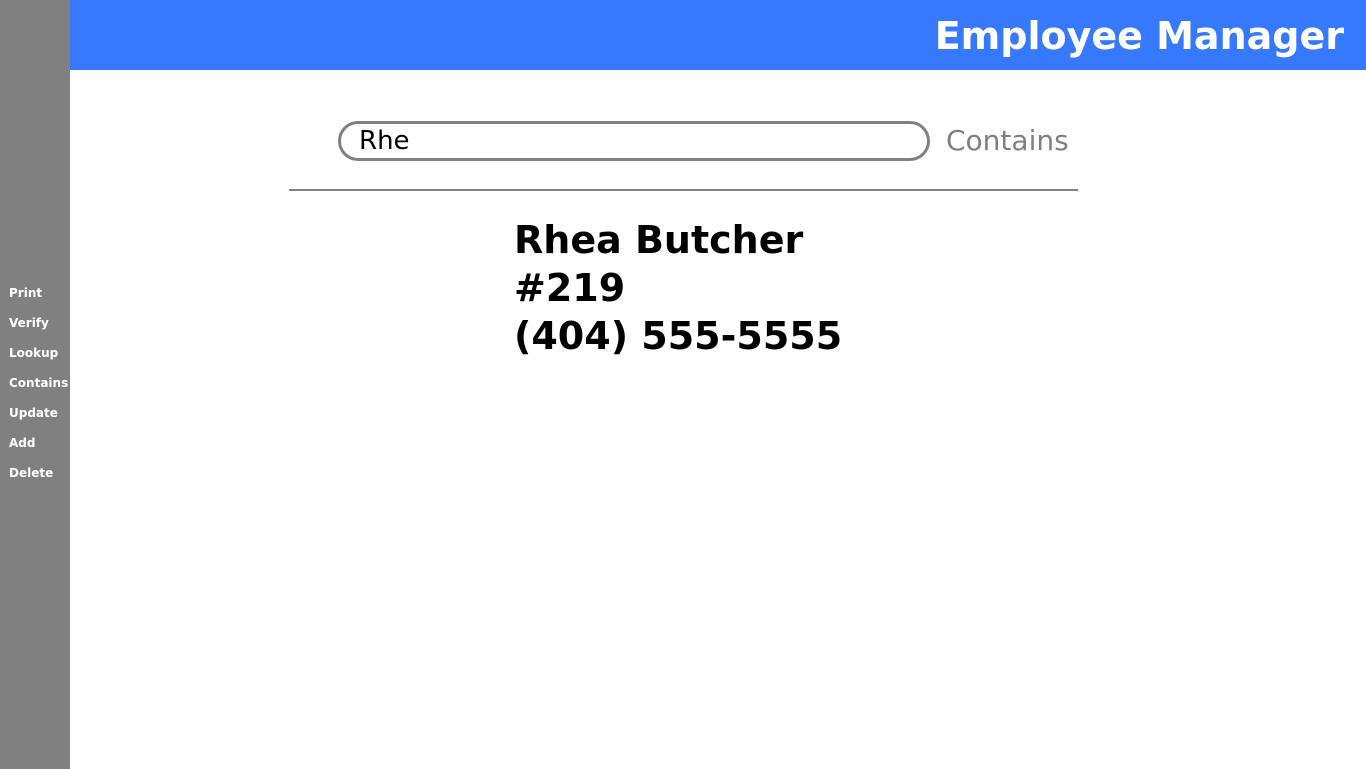 This screenshot has width=1366, height=769. What do you see at coordinates (35, 417) in the screenshot?
I see `sidebar-item-update: Update` at bounding box center [35, 417].